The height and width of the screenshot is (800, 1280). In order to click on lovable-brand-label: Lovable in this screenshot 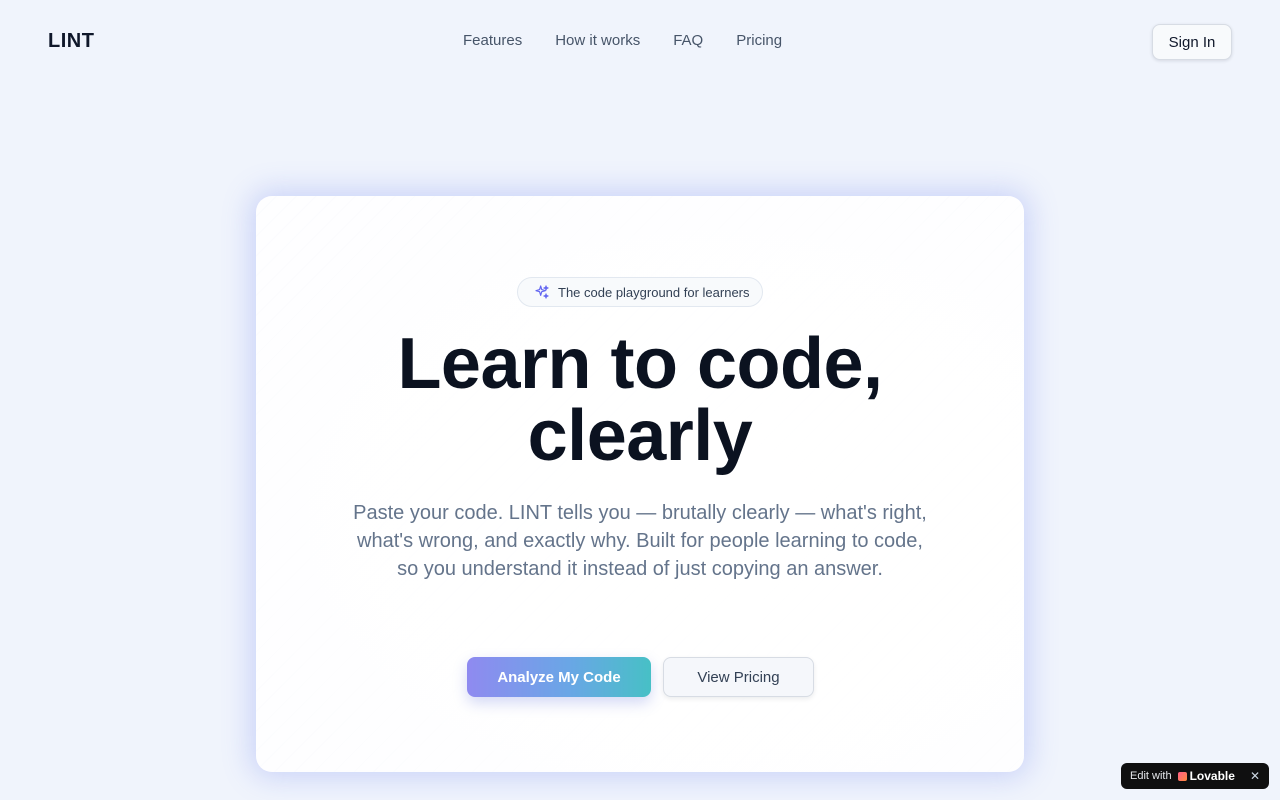, I will do `click(1212, 776)`.